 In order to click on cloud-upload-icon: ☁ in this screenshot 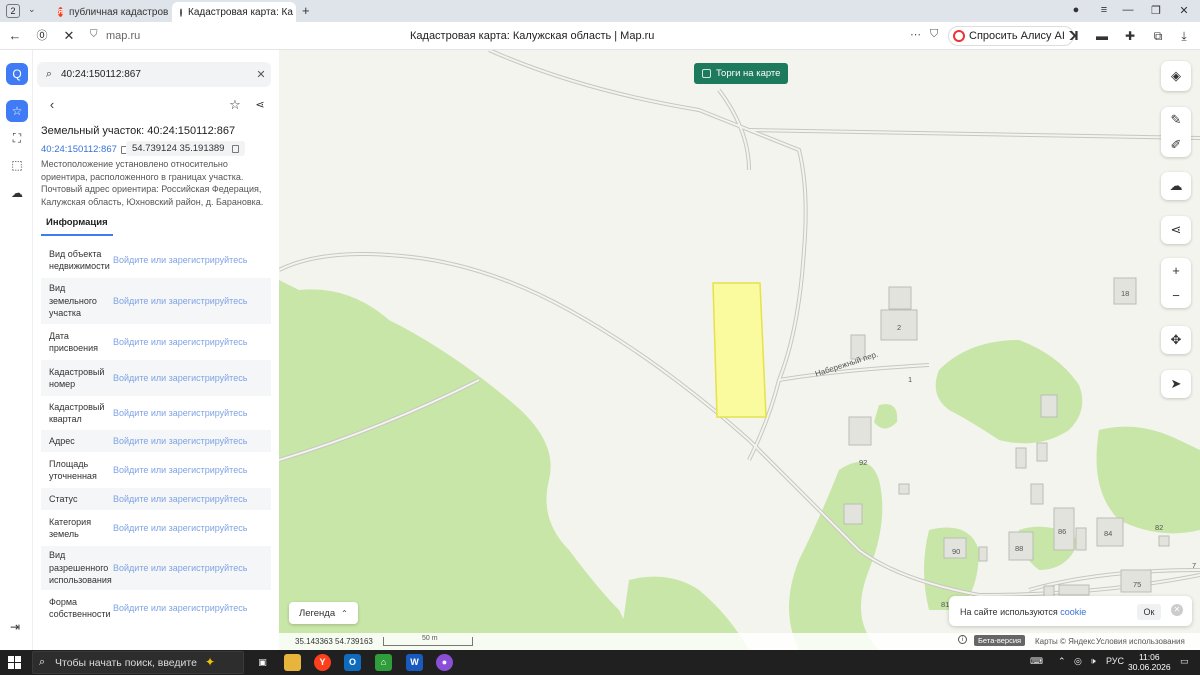, I will do `click(1176, 186)`.